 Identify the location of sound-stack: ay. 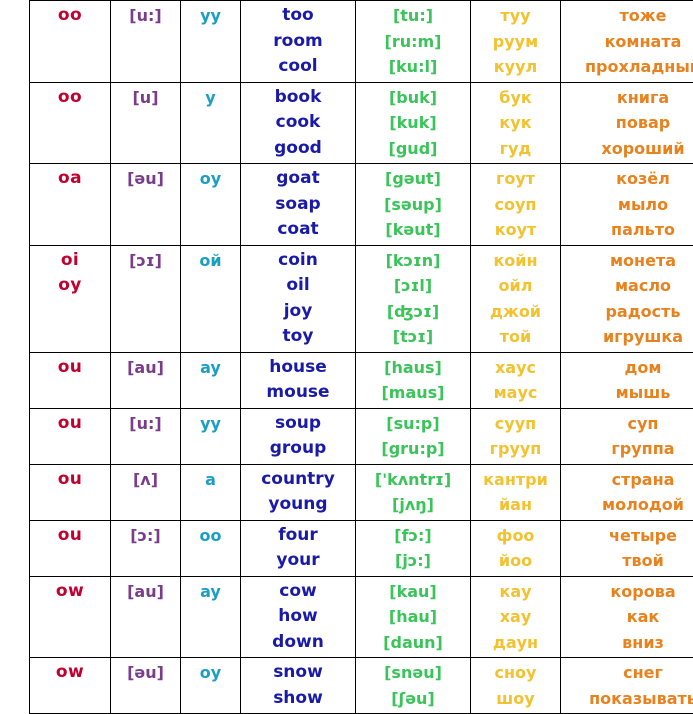
(210, 592).